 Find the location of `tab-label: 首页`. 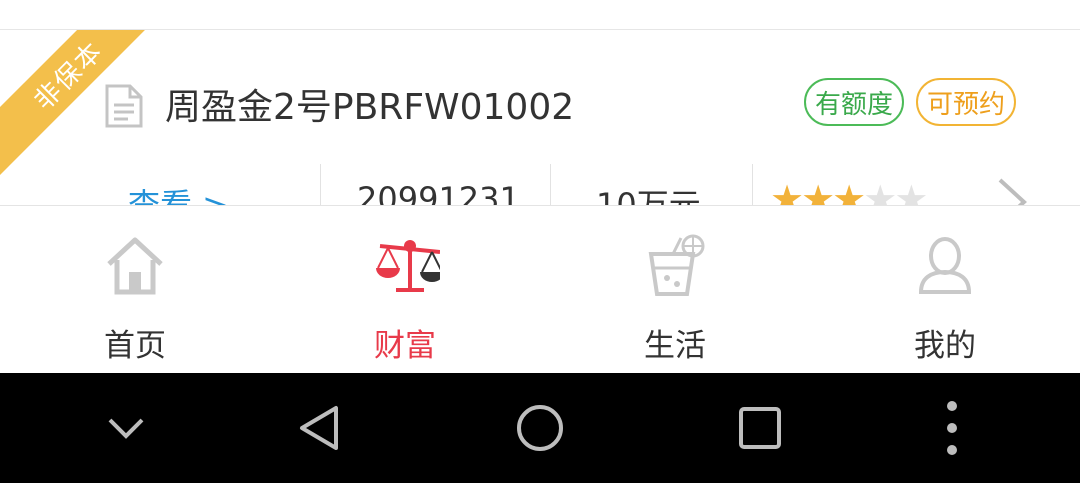

tab-label: 首页 is located at coordinates (135, 346).